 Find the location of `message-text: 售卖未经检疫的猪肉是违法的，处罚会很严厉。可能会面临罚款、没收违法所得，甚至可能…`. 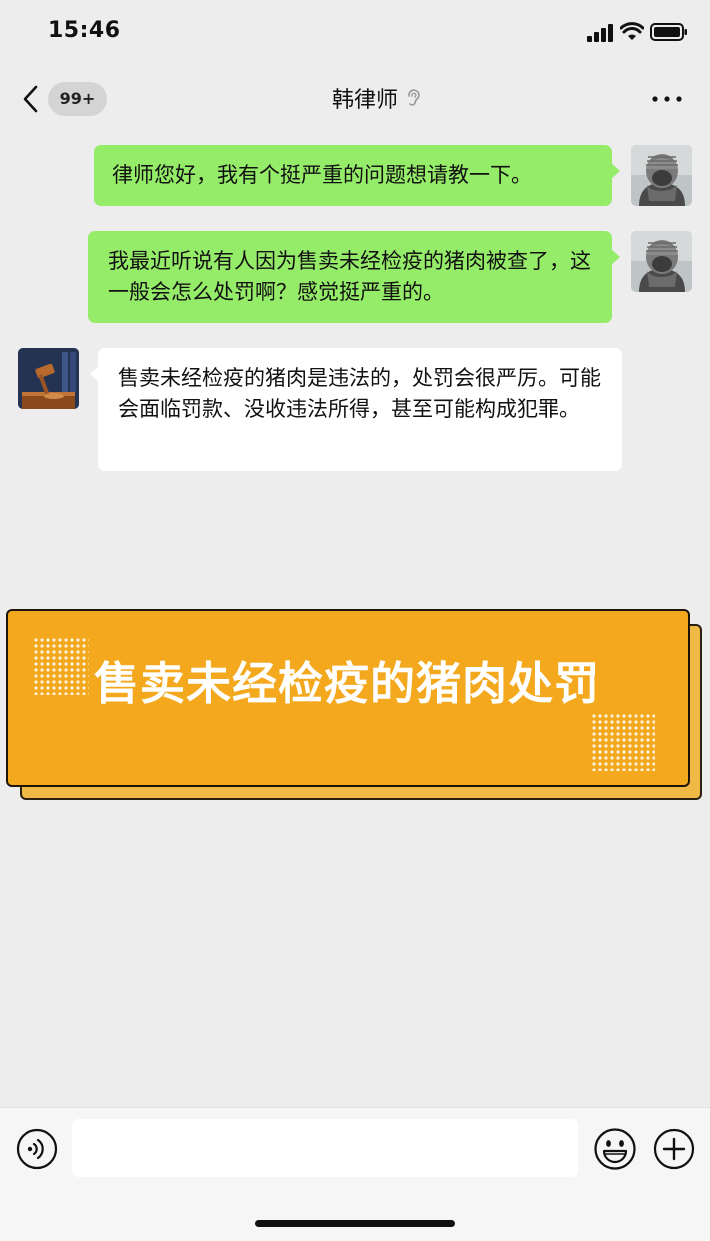

message-text: 售卖未经检疫的猪肉是违法的，处罚会很严厉。可能会面临罚款、没收违法所得，甚至可能… is located at coordinates (359, 393).